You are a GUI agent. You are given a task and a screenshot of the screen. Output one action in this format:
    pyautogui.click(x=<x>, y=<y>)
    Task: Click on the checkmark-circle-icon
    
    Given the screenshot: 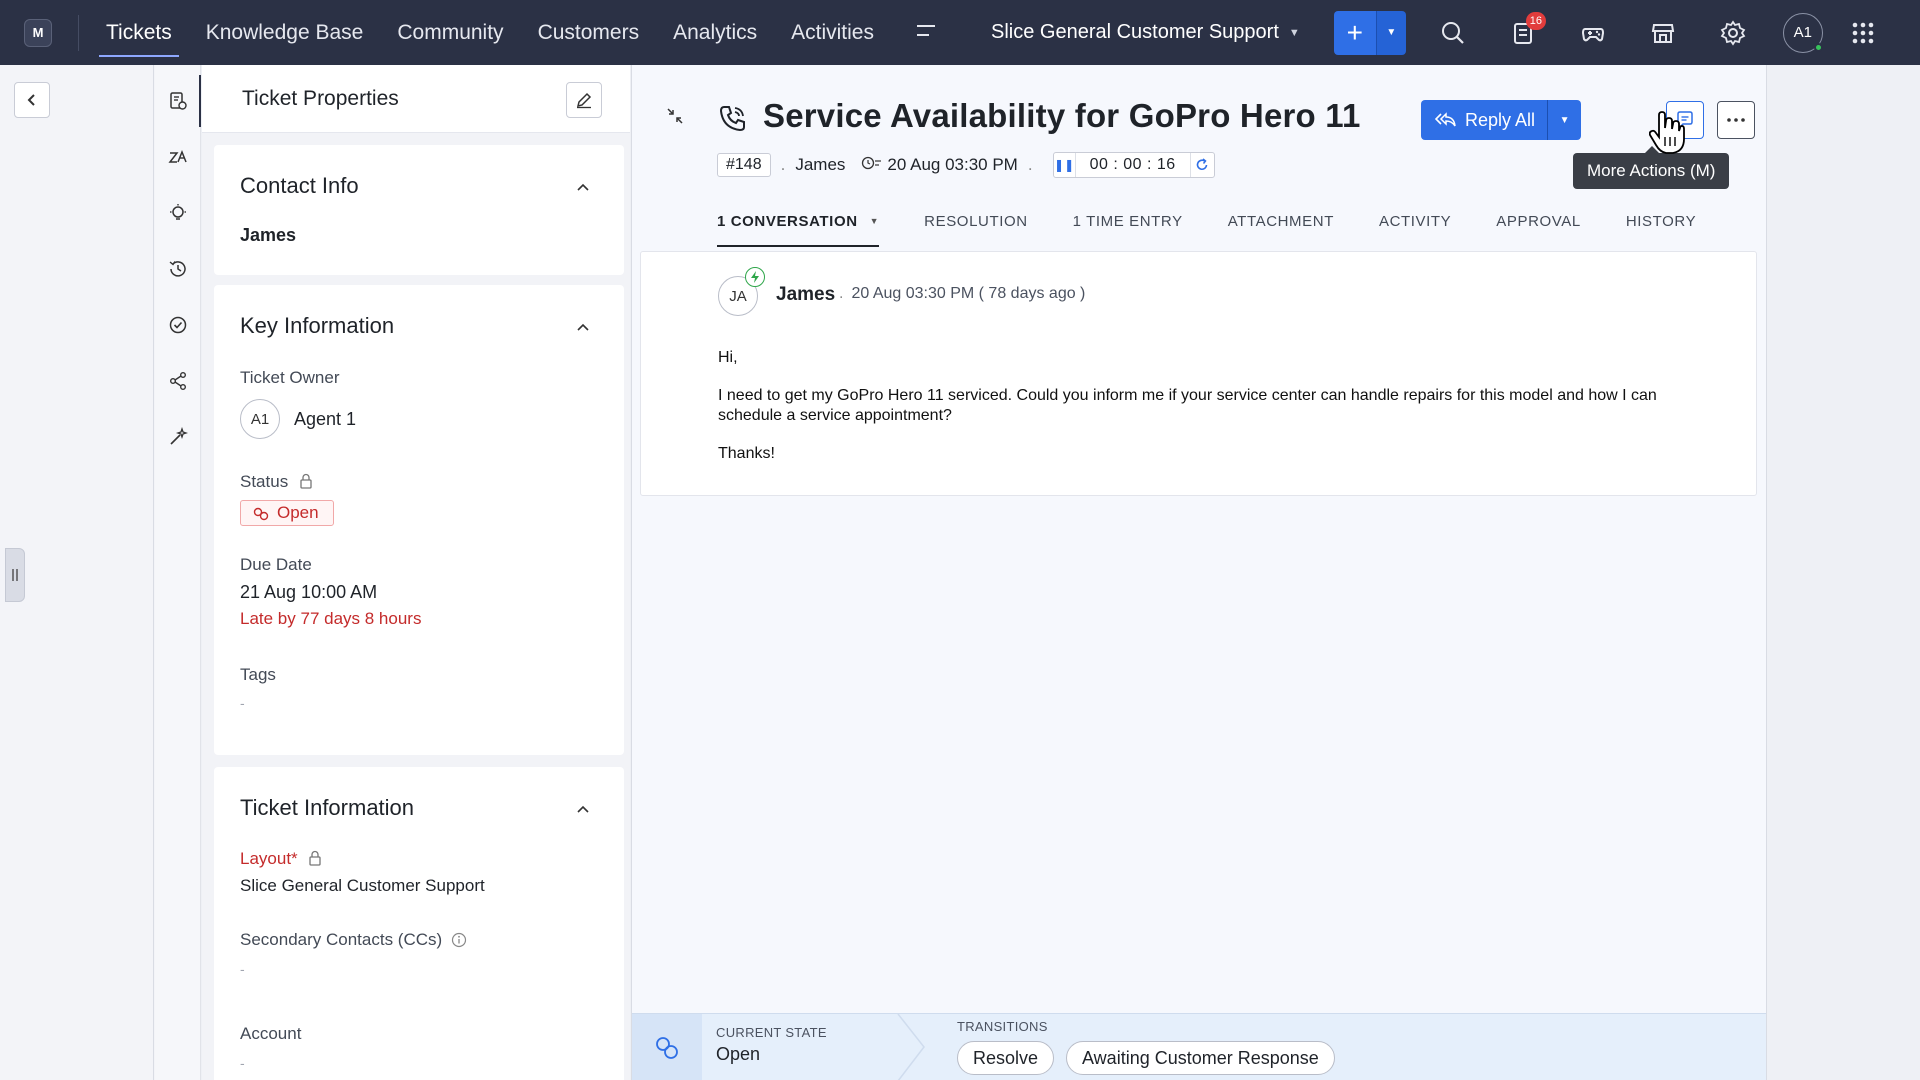 What is the action you would take?
    pyautogui.click(x=178, y=325)
    